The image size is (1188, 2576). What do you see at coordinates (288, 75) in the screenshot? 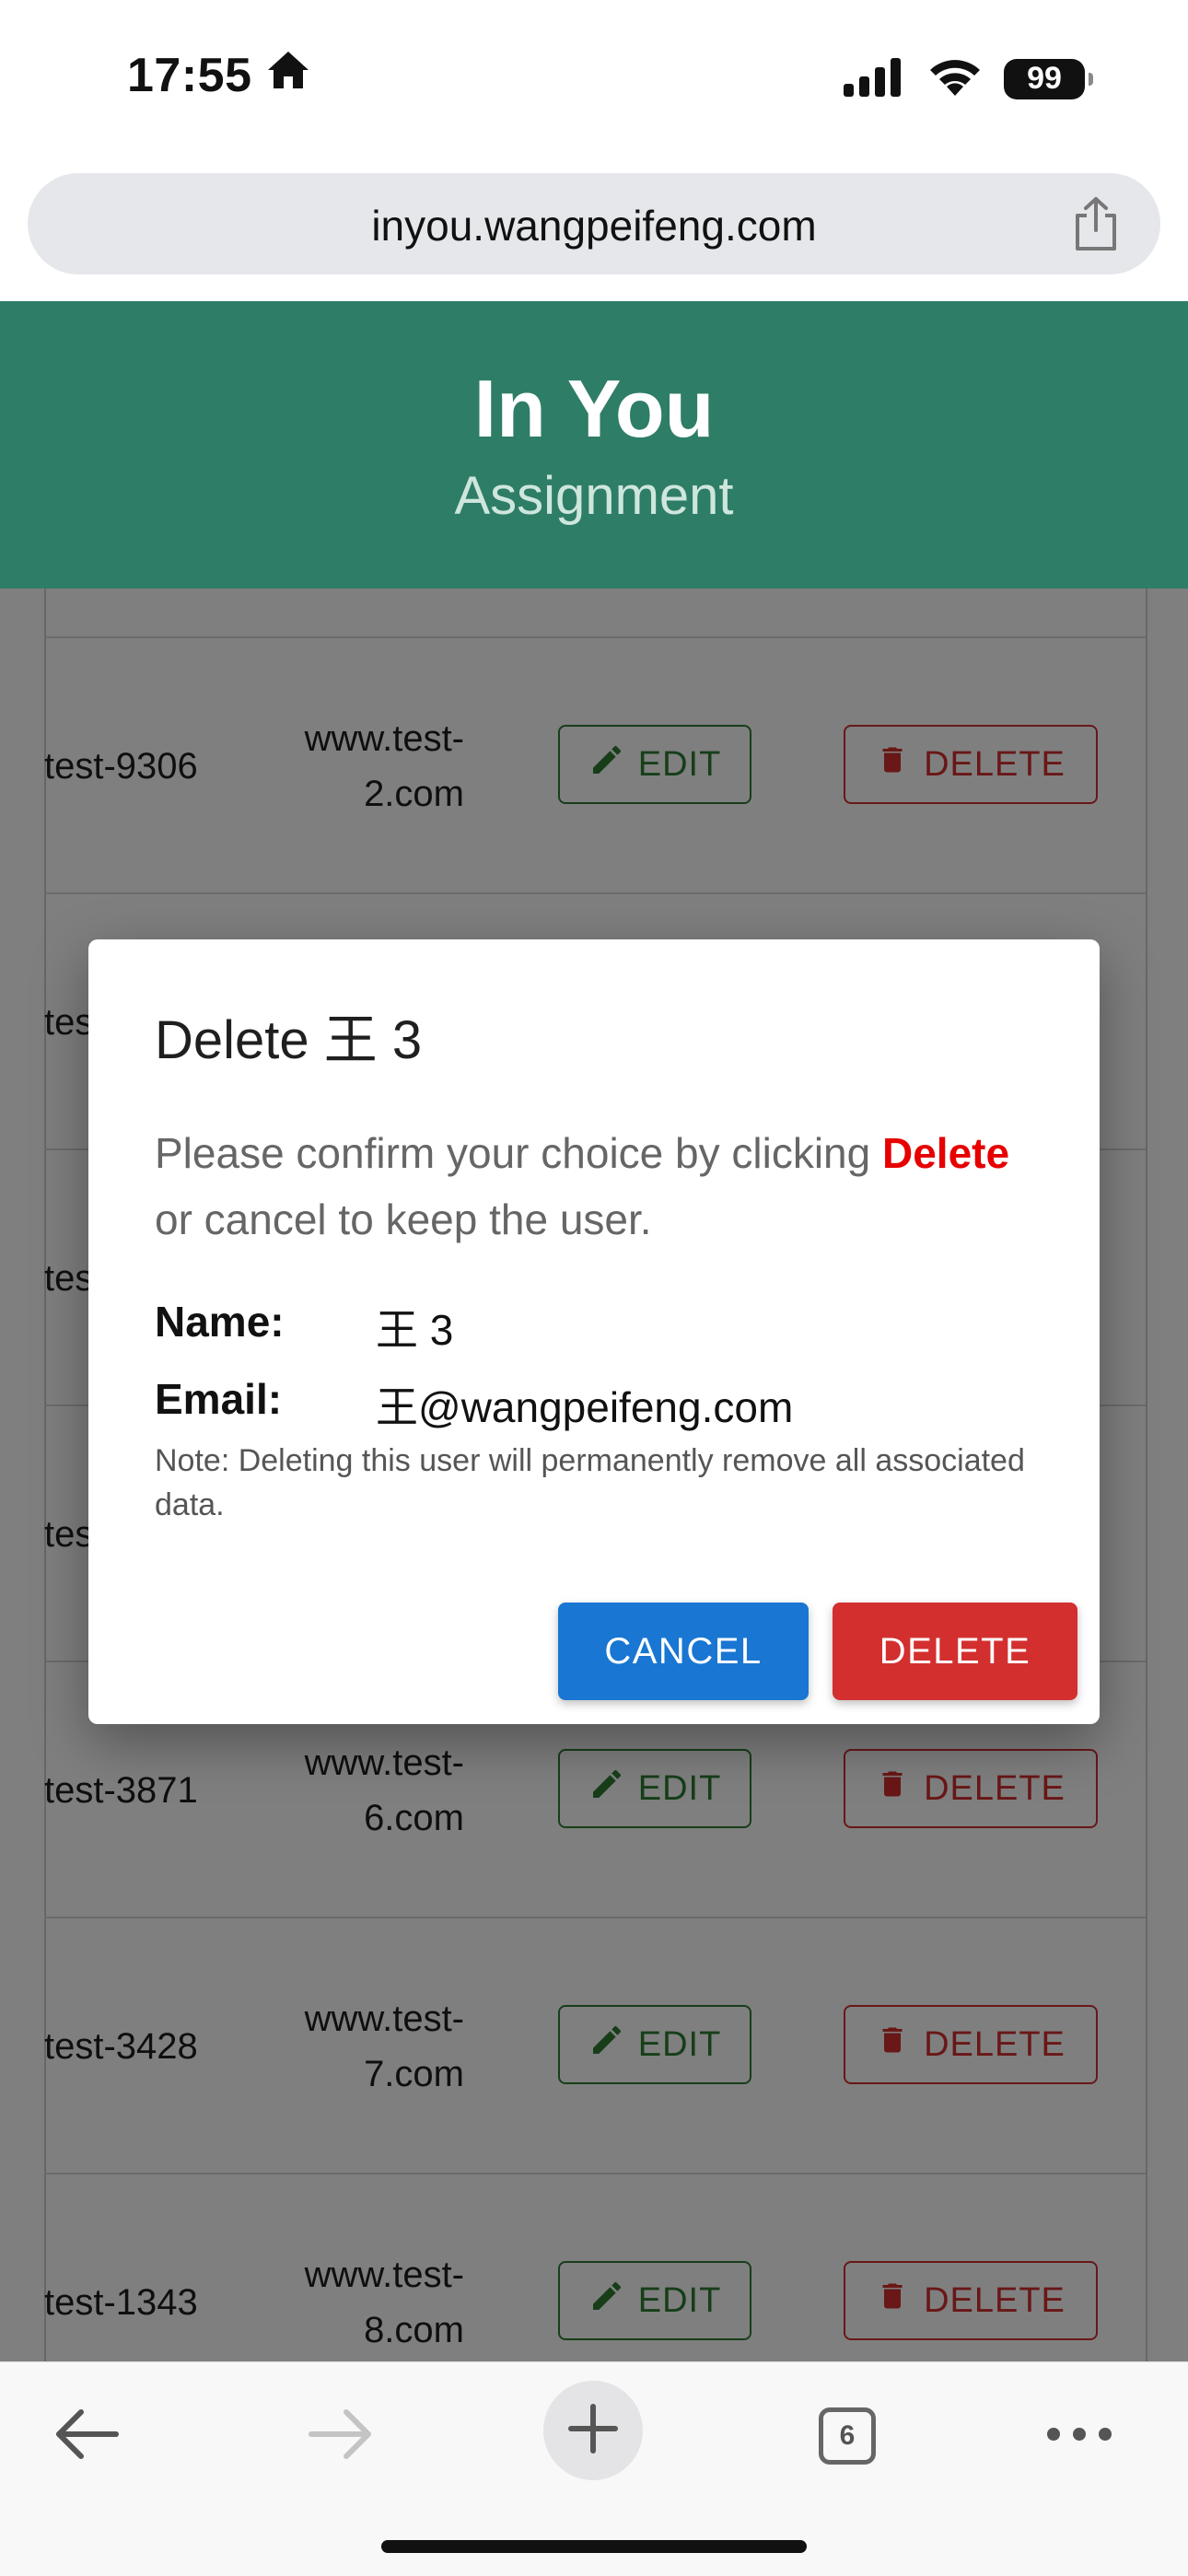
I see `home-icon` at bounding box center [288, 75].